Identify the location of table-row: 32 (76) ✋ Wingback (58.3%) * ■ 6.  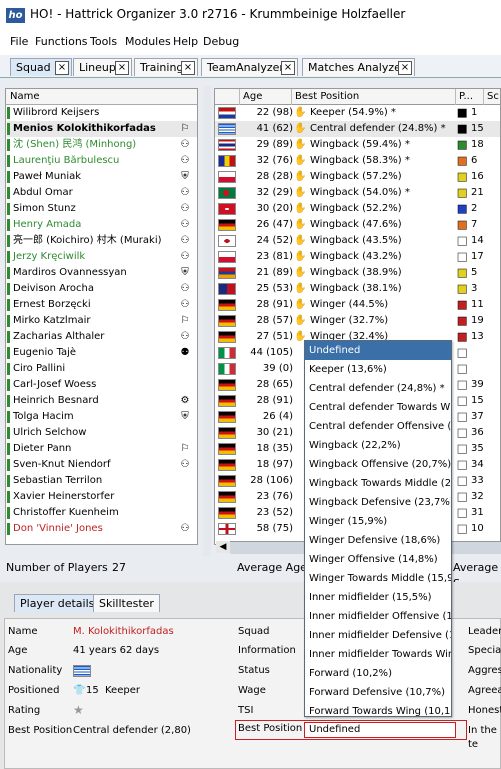
(357, 161).